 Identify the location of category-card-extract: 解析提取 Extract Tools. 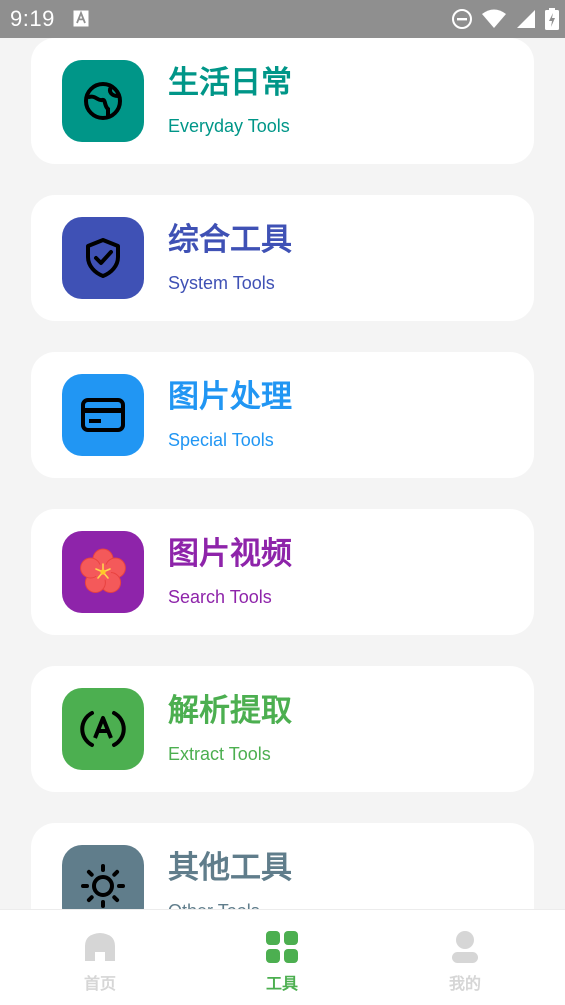
(282, 729).